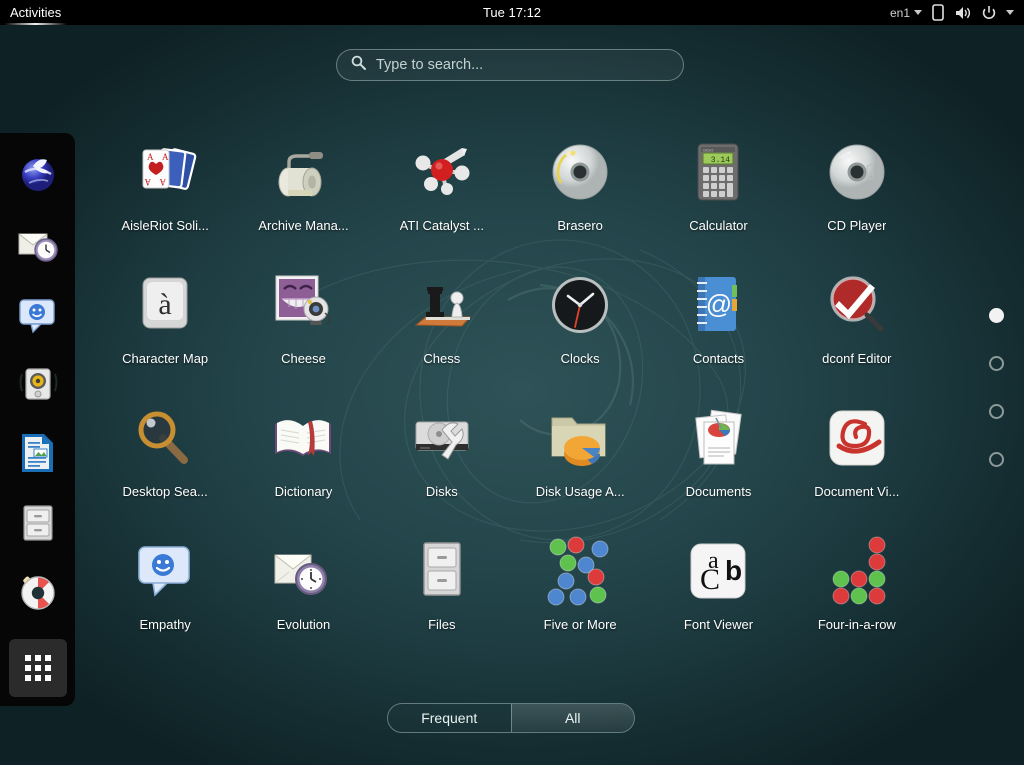 The height and width of the screenshot is (765, 1024). I want to click on playing-cards-icon: A A A A, so click(165, 172).